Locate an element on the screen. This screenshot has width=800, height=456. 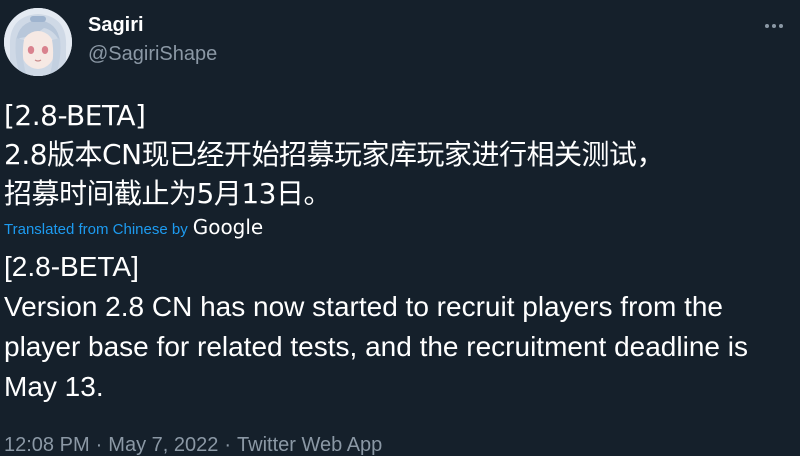
more-icon is located at coordinates (774, 26).